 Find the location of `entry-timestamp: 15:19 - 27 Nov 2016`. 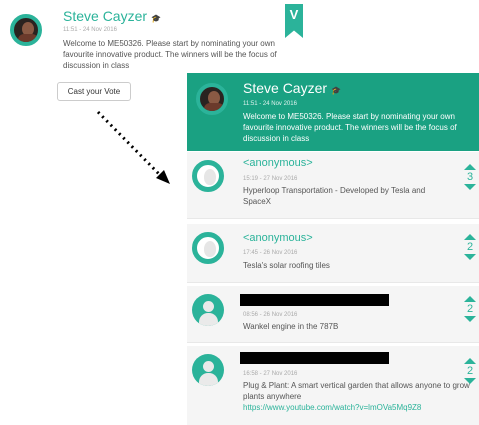

entry-timestamp: 15:19 - 27 Nov 2016 is located at coordinates (270, 179).